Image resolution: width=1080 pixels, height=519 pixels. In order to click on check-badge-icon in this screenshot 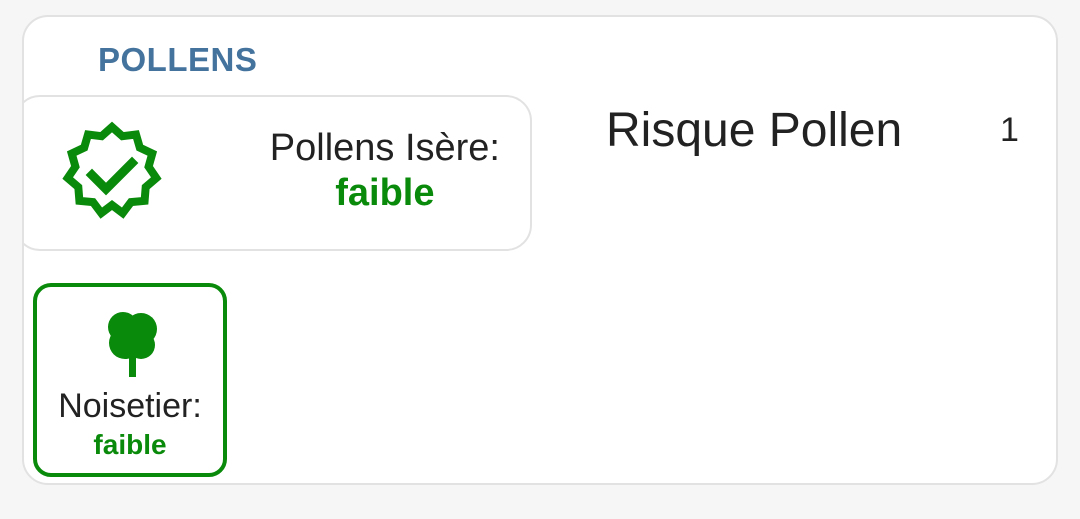, I will do `click(112, 170)`.